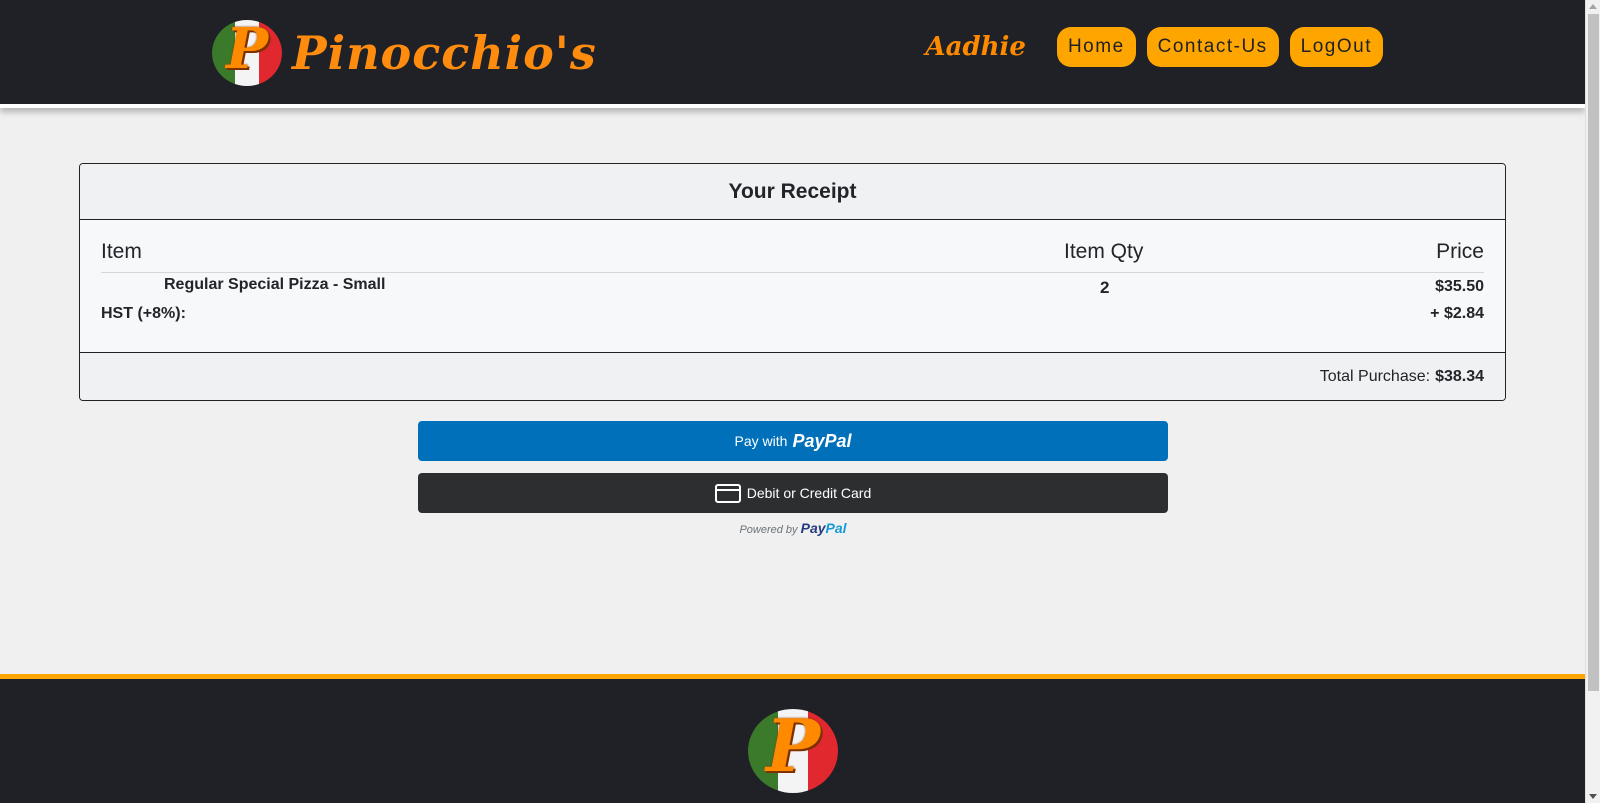 The image size is (1600, 803). Describe the element at coordinates (275, 284) in the screenshot. I see `item-name: Regular Special Pizza - Small` at that location.